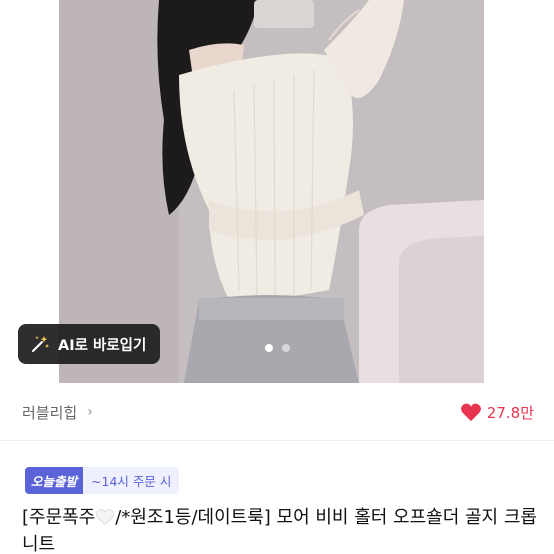  Describe the element at coordinates (50, 412) in the screenshot. I see `shop-name: 러블리힙` at that location.